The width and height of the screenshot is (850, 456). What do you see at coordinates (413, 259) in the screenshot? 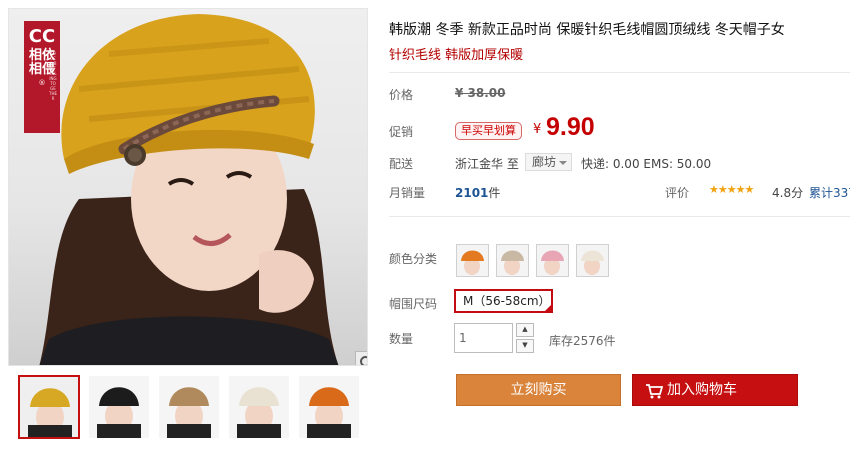
I see `color-label: 颜色分类` at bounding box center [413, 259].